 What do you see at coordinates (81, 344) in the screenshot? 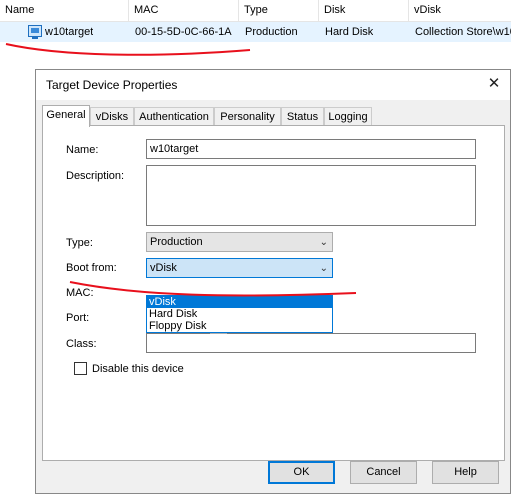
I see `class-label: Class:` at bounding box center [81, 344].